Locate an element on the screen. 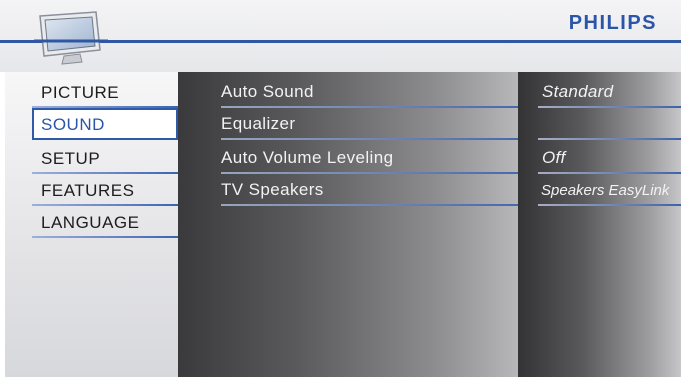 This screenshot has width=681, height=377. submenu-item-auto-volume-leveling: Auto Volume Leveling is located at coordinates (369, 158).